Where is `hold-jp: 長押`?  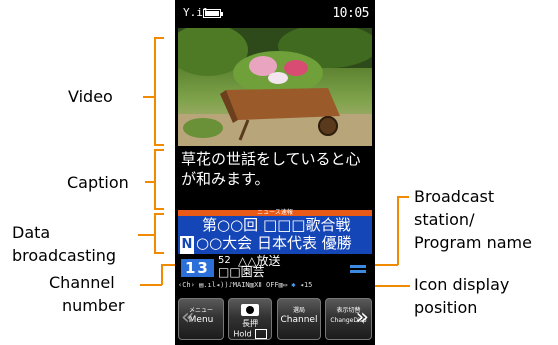
hold-jp: 長押 is located at coordinates (250, 323).